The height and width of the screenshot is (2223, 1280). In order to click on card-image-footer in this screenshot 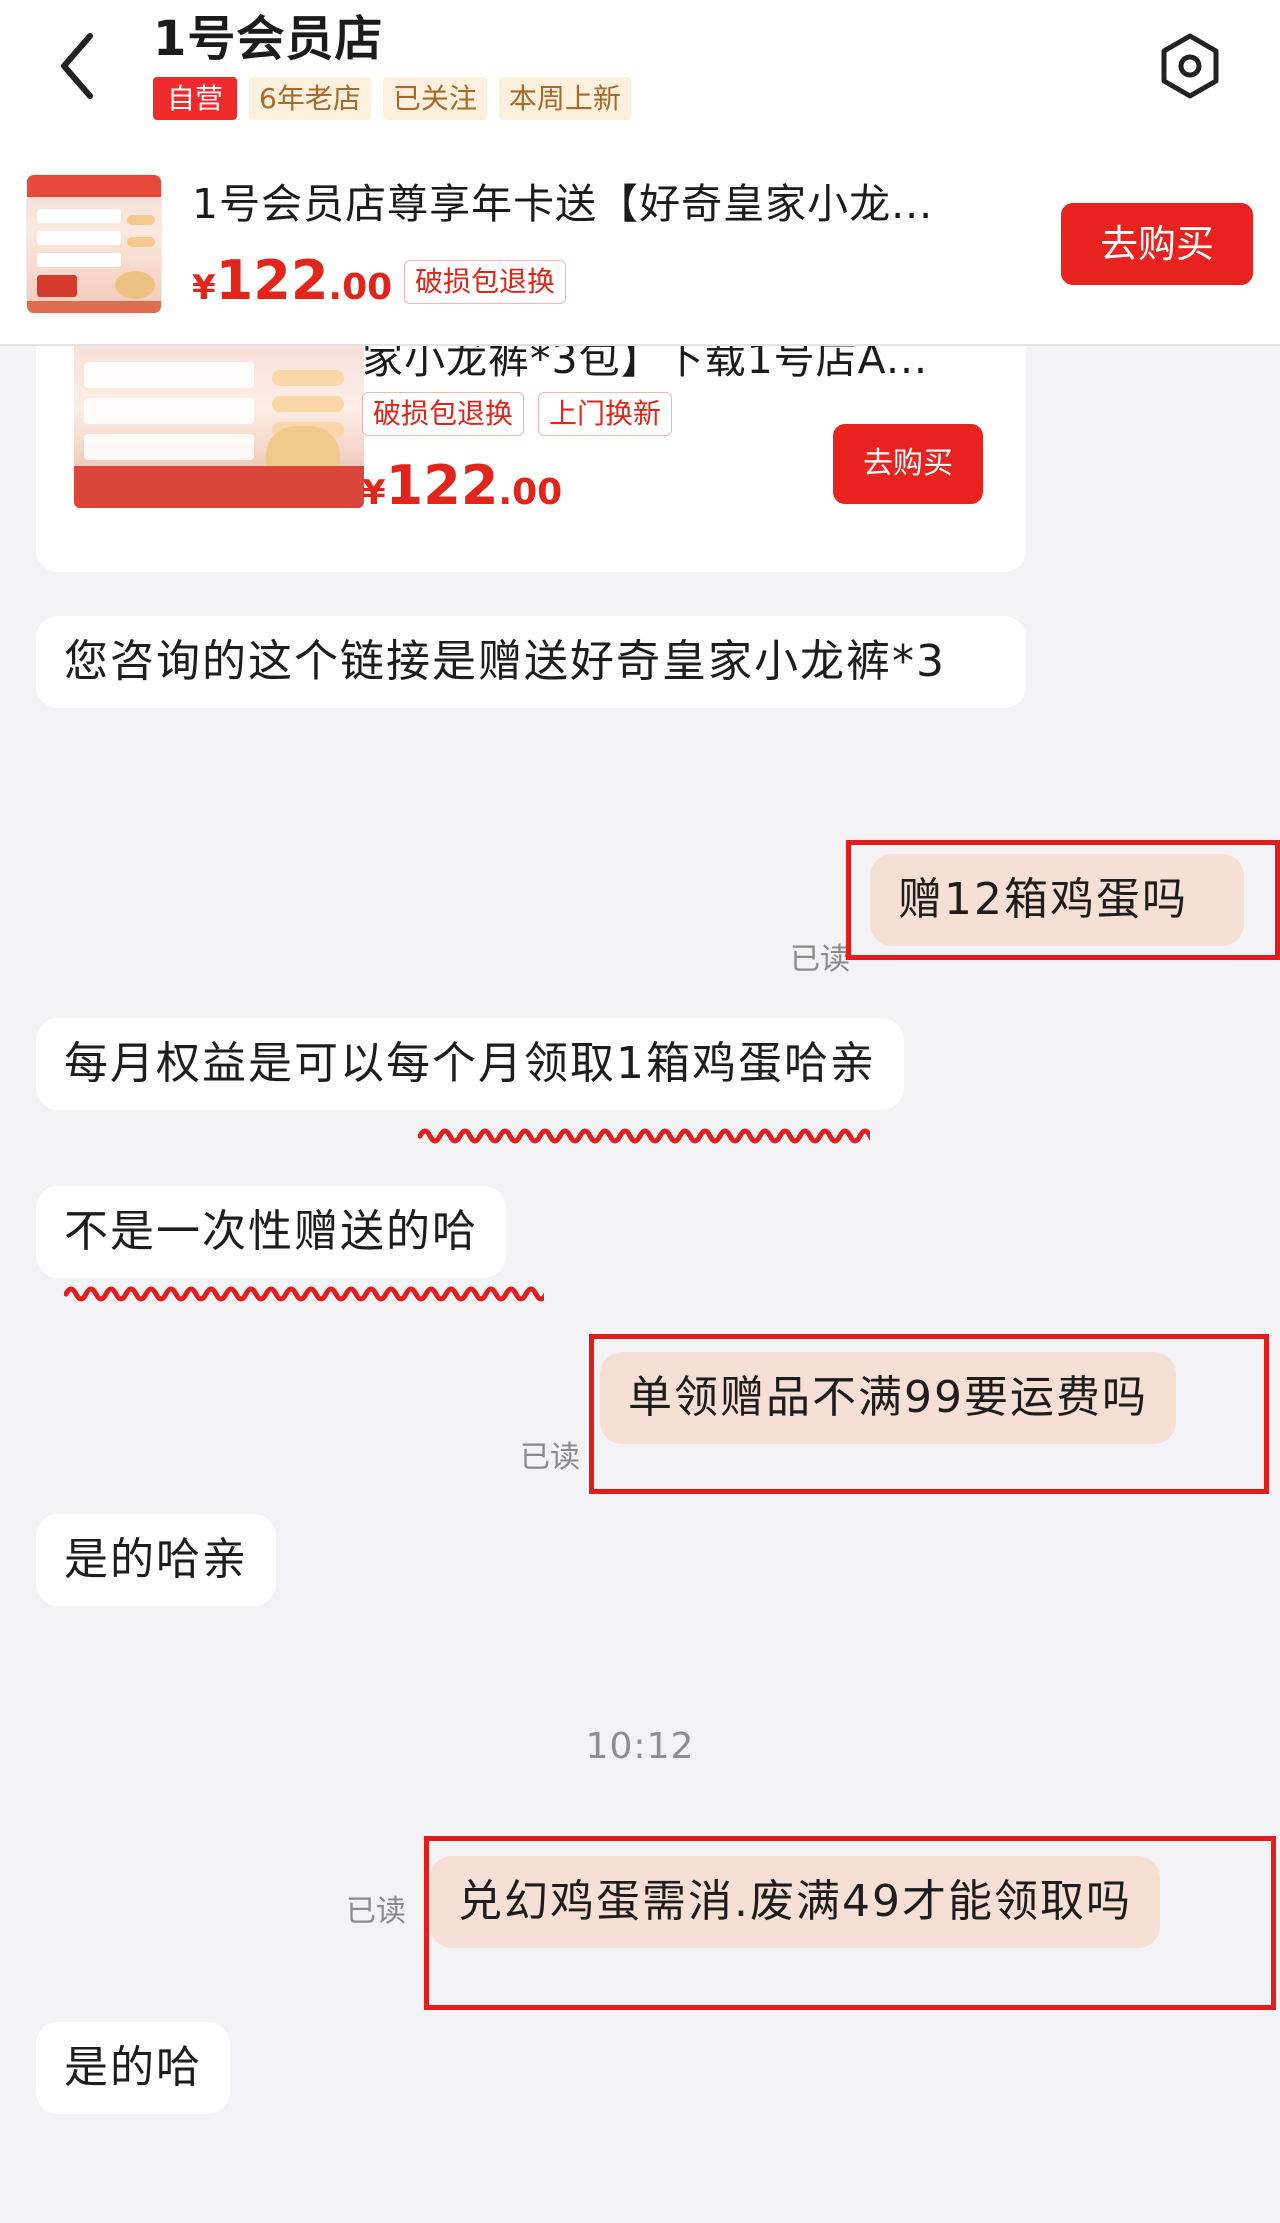, I will do `click(219, 487)`.